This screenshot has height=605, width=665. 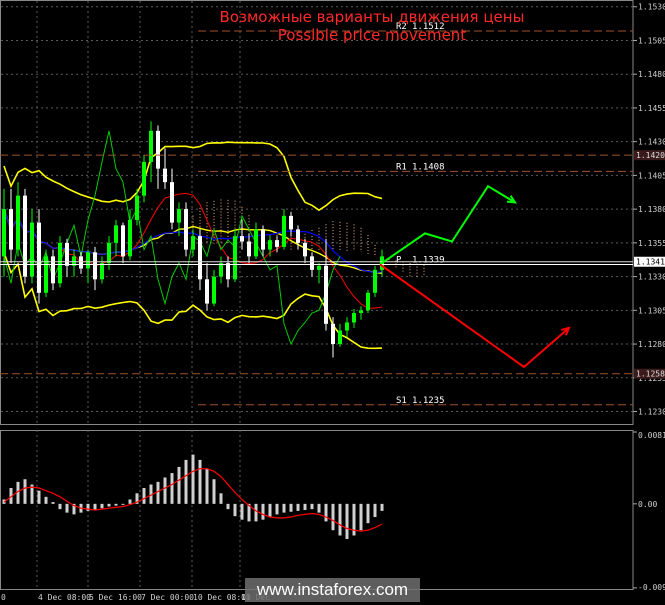 What do you see at coordinates (651, 435) in the screenshot?
I see `macd-y-tick-label: 0.00817` at bounding box center [651, 435].